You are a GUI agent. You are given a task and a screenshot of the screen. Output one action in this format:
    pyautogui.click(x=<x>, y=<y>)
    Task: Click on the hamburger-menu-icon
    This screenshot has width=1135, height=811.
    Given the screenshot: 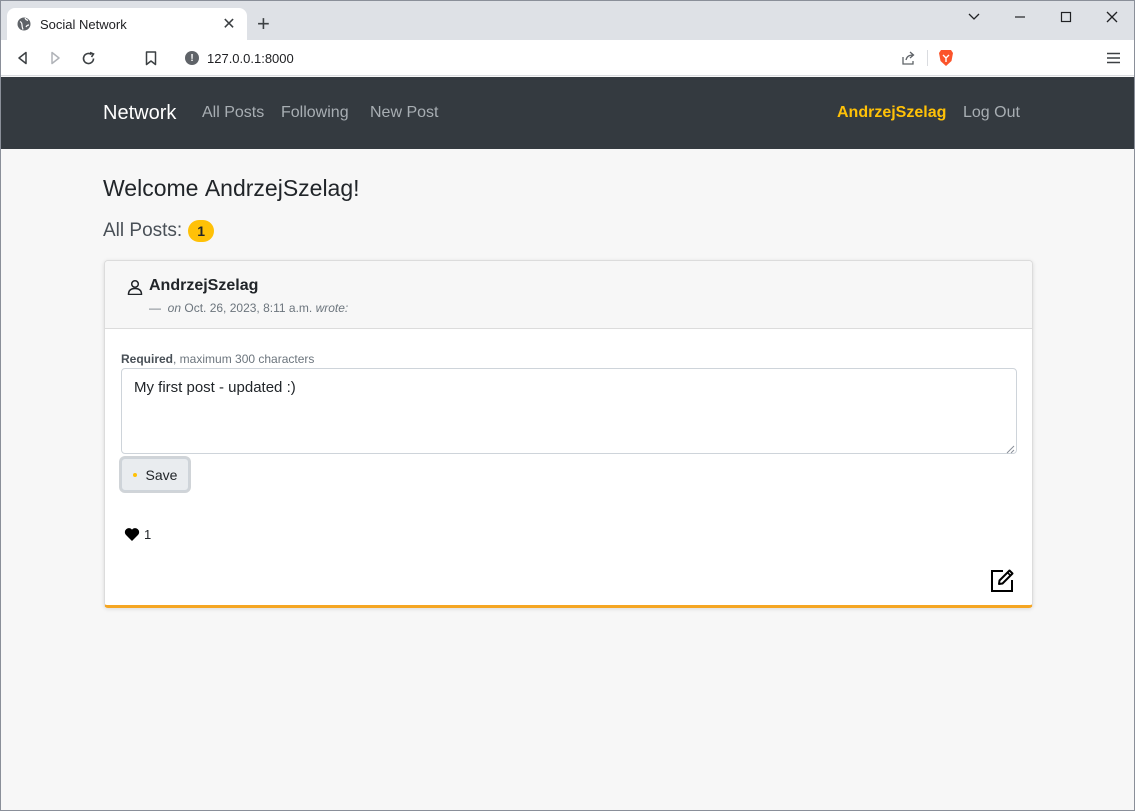 What is the action you would take?
    pyautogui.click(x=1113, y=58)
    